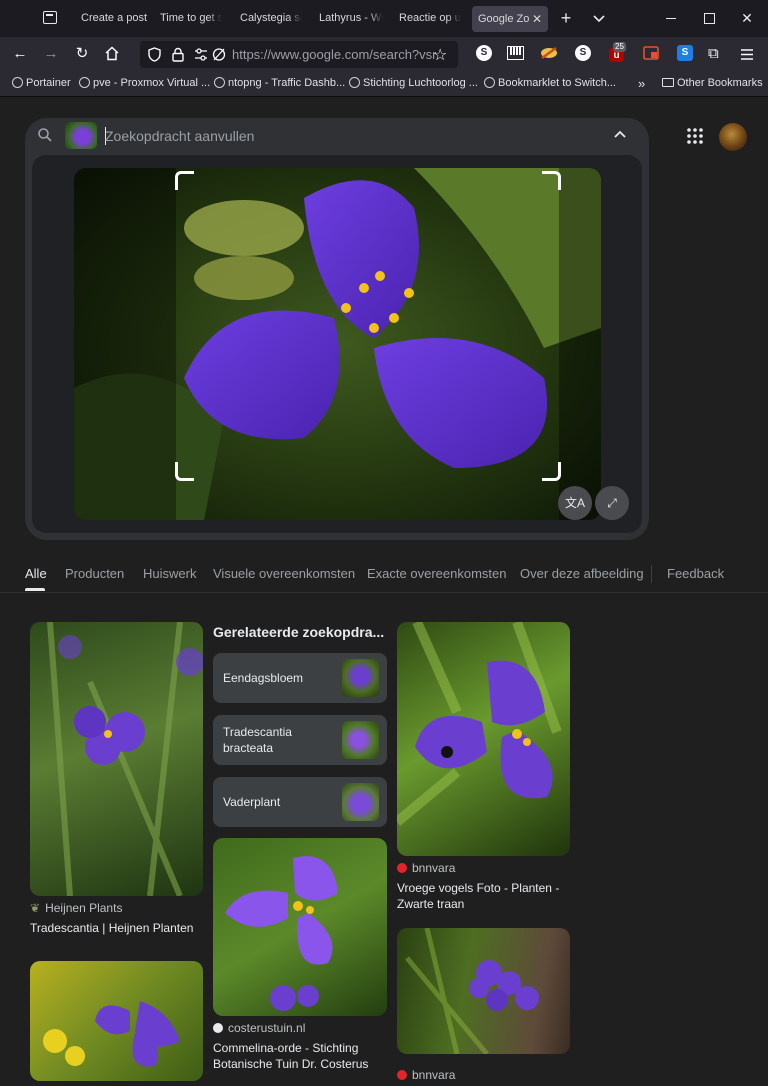  I want to click on tracking-protection-icon, so click(219, 57).